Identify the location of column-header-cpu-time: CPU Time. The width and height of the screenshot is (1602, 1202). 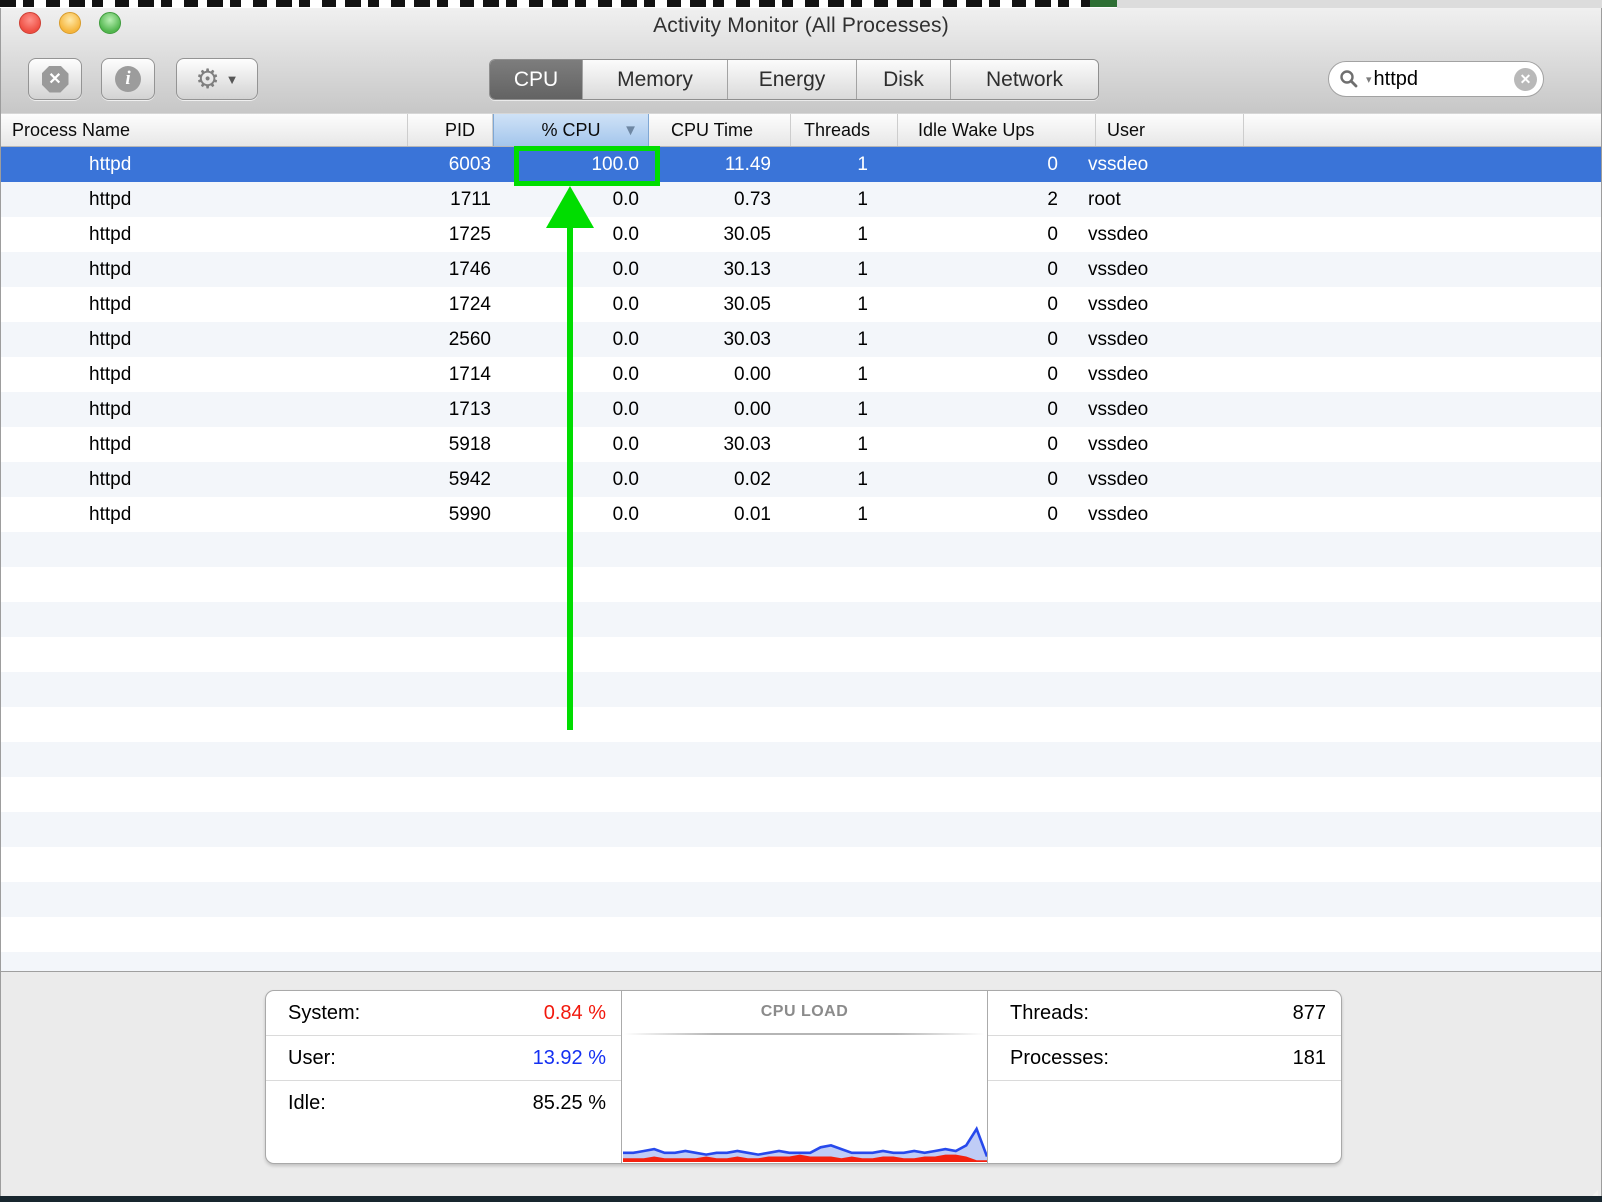
(720, 130).